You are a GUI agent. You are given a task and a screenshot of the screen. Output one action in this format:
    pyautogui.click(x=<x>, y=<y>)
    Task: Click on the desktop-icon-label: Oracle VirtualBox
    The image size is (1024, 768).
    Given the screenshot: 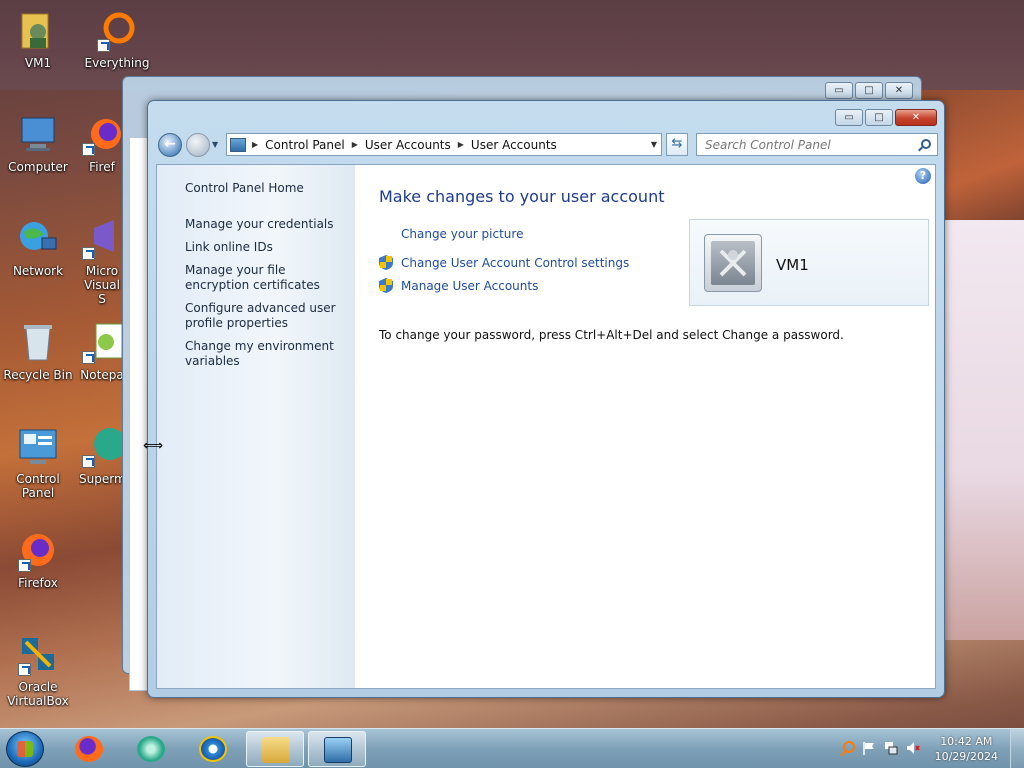 What is the action you would take?
    pyautogui.click(x=38, y=694)
    